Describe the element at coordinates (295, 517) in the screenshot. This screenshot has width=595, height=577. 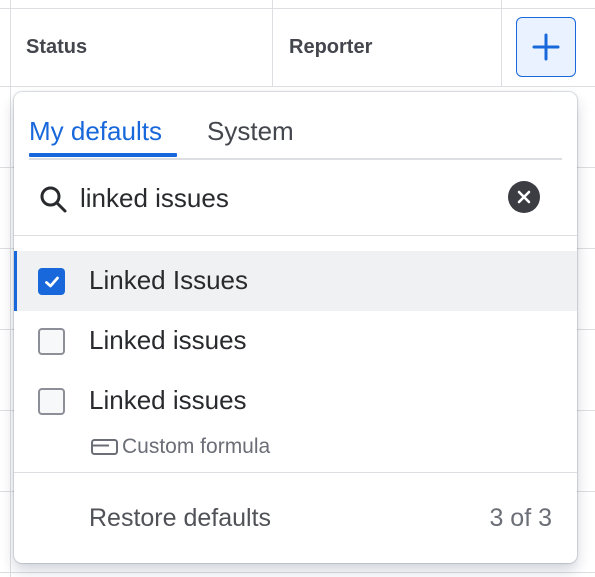
I see `popup-footer: Restore defaults 3 of 3` at that location.